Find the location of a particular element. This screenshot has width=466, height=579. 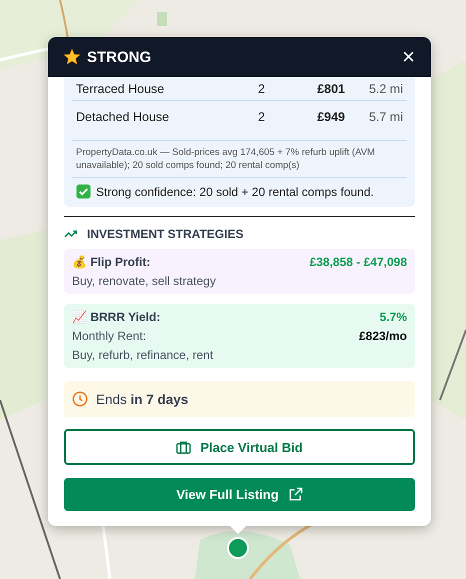

rent-label: Monthly Rent: is located at coordinates (109, 336).